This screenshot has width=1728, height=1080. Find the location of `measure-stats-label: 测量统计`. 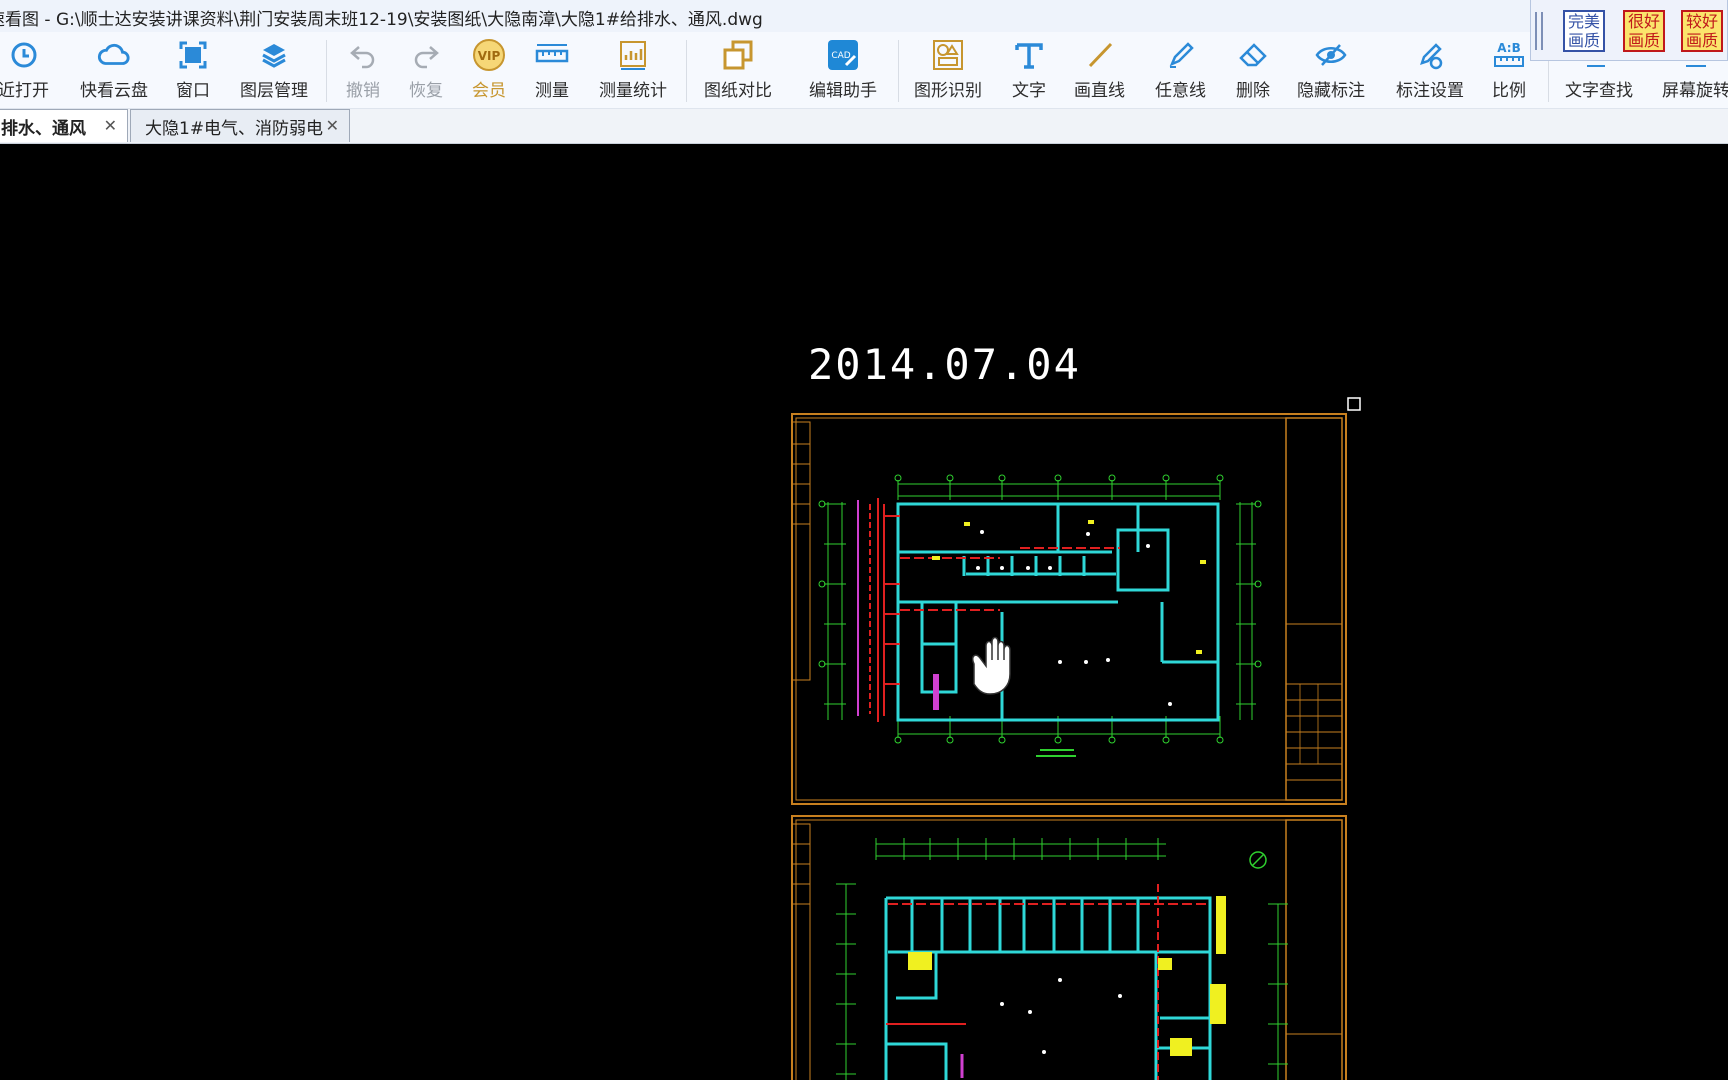

measure-stats-label: 测量统计 is located at coordinates (633, 91).